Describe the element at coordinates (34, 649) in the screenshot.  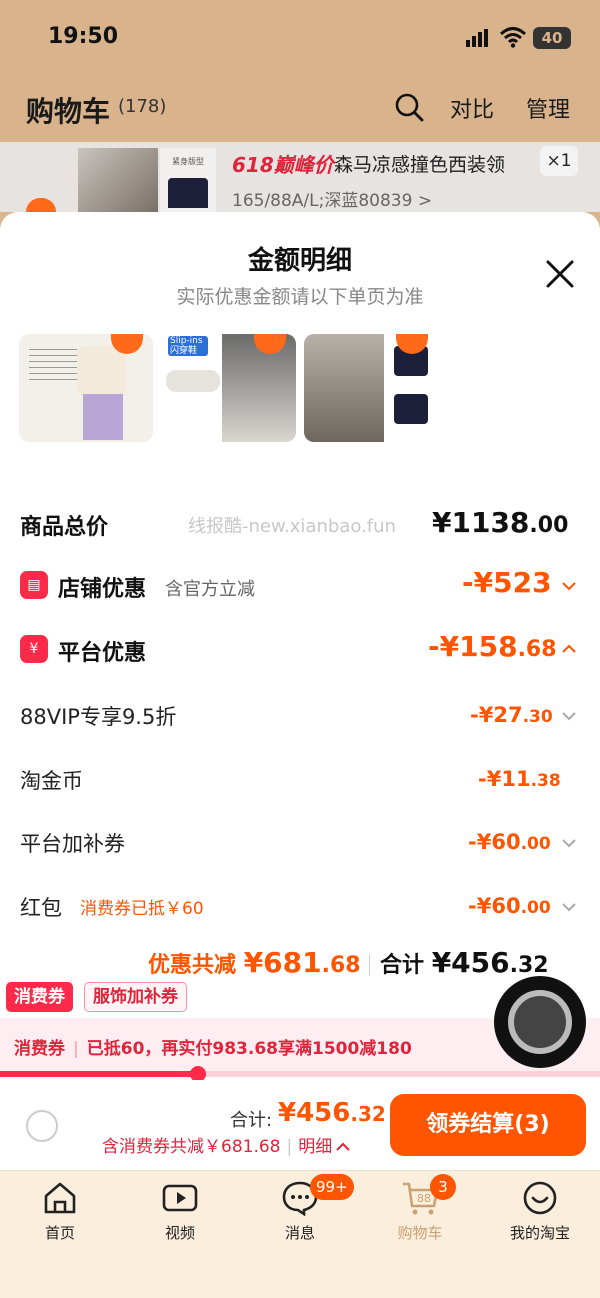
I see `platform-icon: ¥` at that location.